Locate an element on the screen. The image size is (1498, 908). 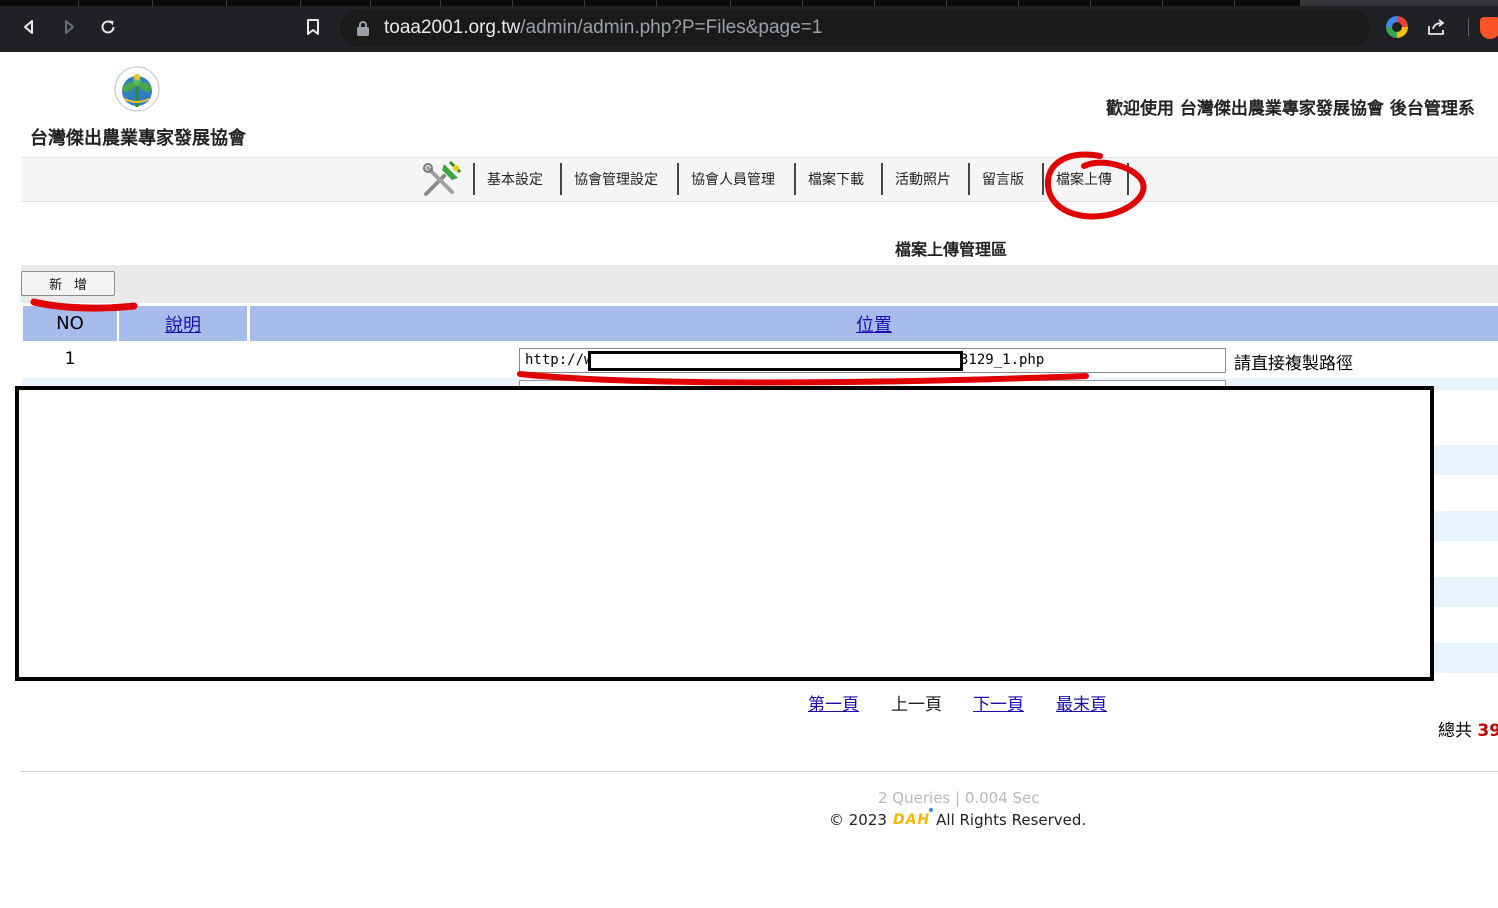
copy-path-hint: 請直接複製路徑 is located at coordinates (1293, 364).